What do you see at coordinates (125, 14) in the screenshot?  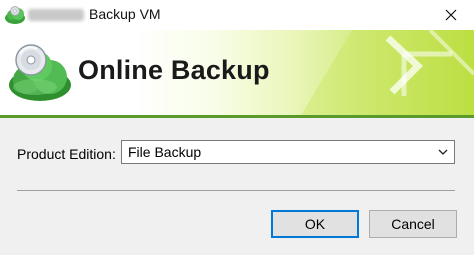 I see `window-title: Backup VM` at bounding box center [125, 14].